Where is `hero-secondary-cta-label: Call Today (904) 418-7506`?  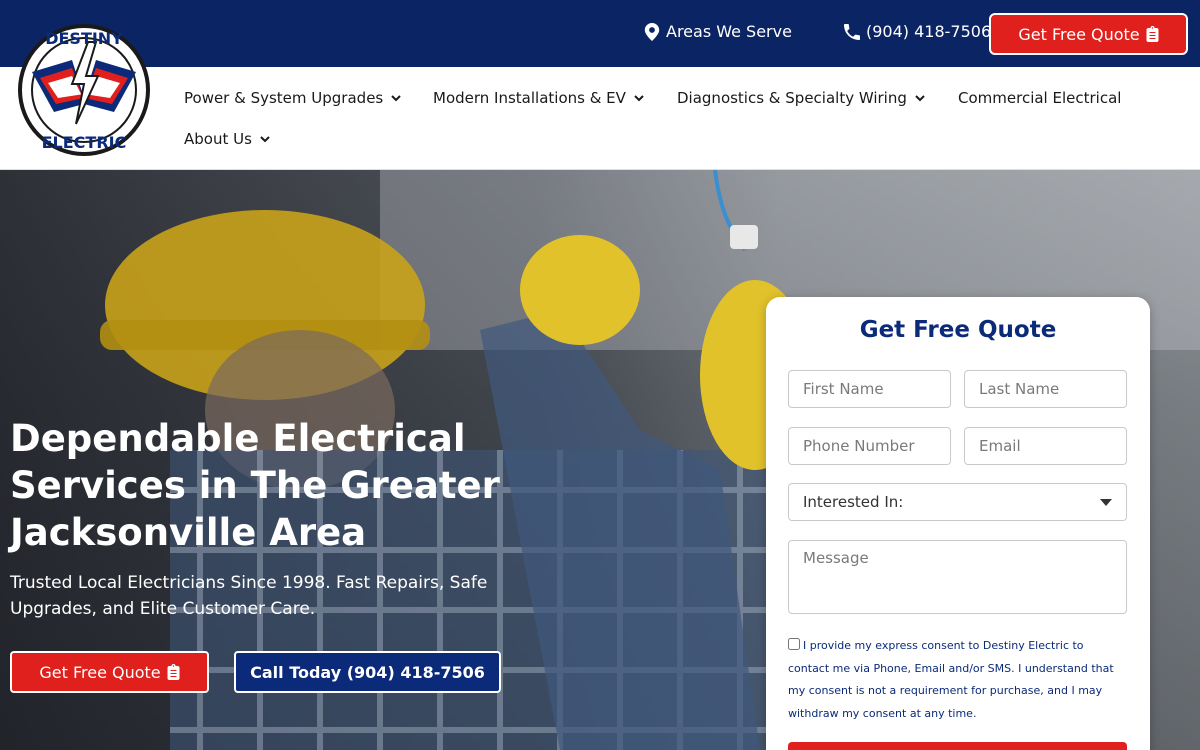
hero-secondary-cta-label: Call Today (904) 418-7506 is located at coordinates (367, 672).